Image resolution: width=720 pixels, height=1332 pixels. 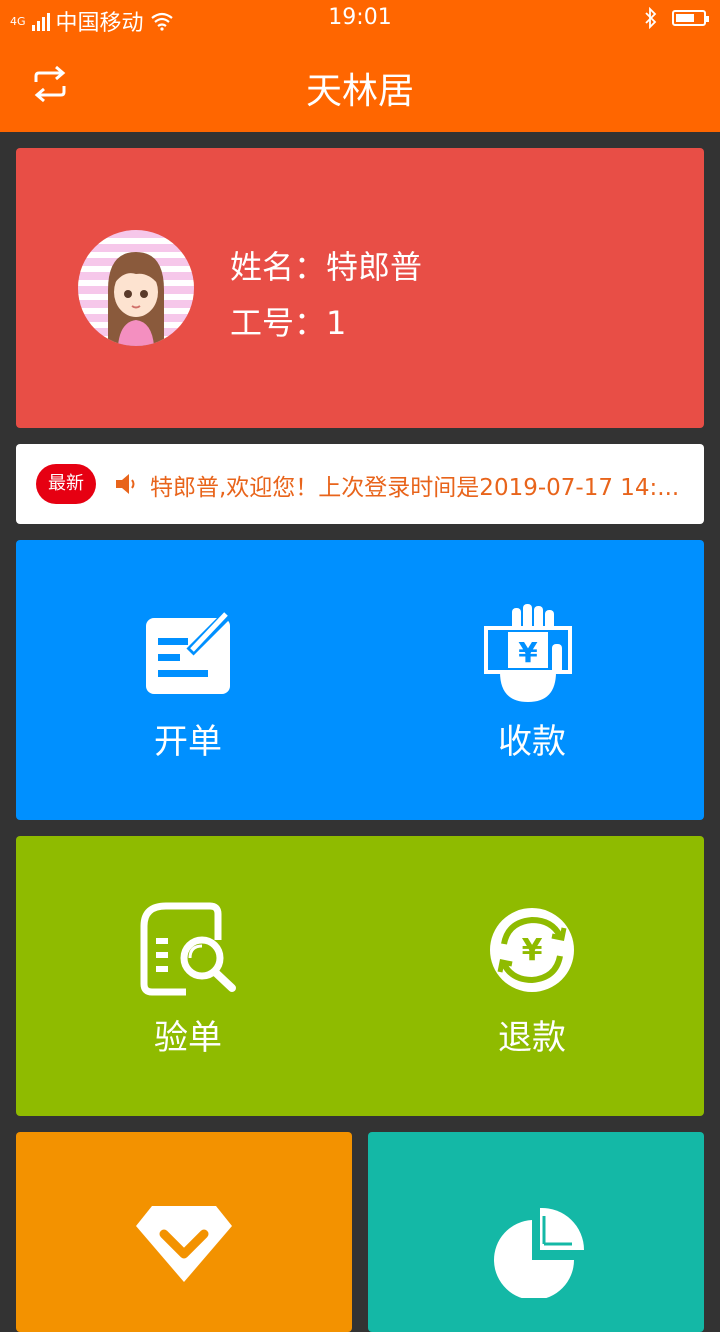 I want to click on verify-order-label: 验单, so click(x=188, y=1038).